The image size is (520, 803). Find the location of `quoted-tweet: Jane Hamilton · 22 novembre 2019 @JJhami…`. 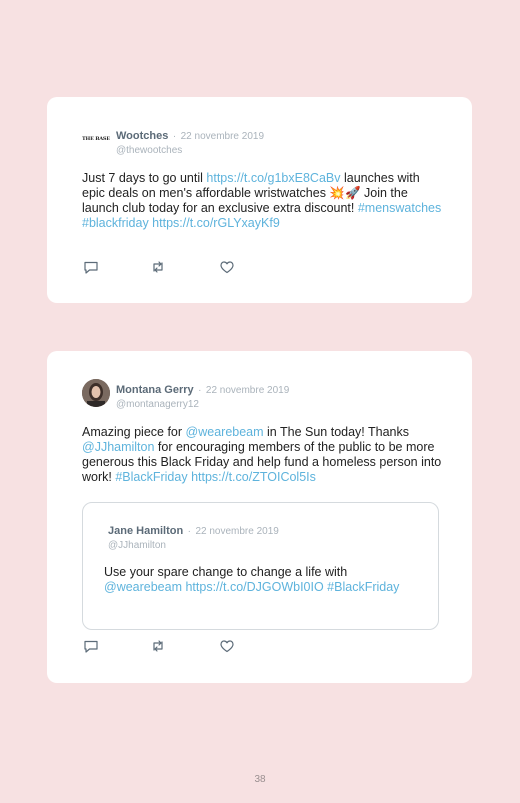

quoted-tweet: Jane Hamilton · 22 novembre 2019 @JJhami… is located at coordinates (260, 566).